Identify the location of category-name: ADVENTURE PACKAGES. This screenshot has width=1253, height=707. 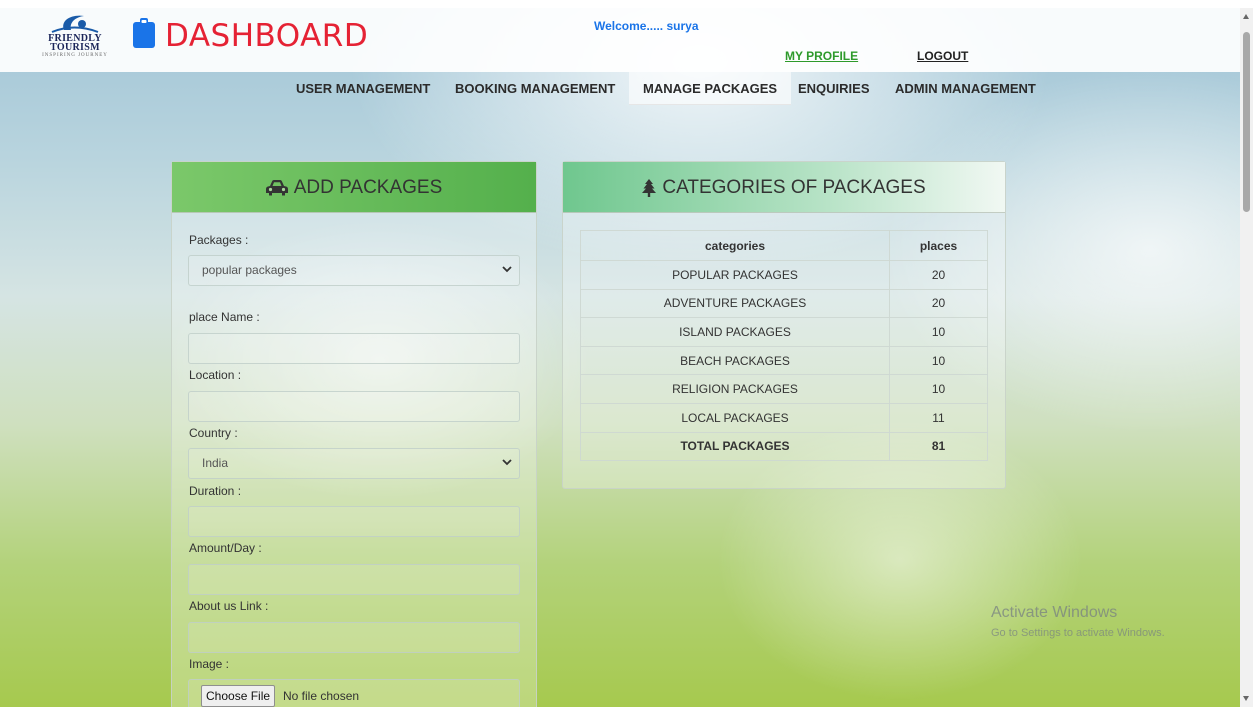
(735, 303).